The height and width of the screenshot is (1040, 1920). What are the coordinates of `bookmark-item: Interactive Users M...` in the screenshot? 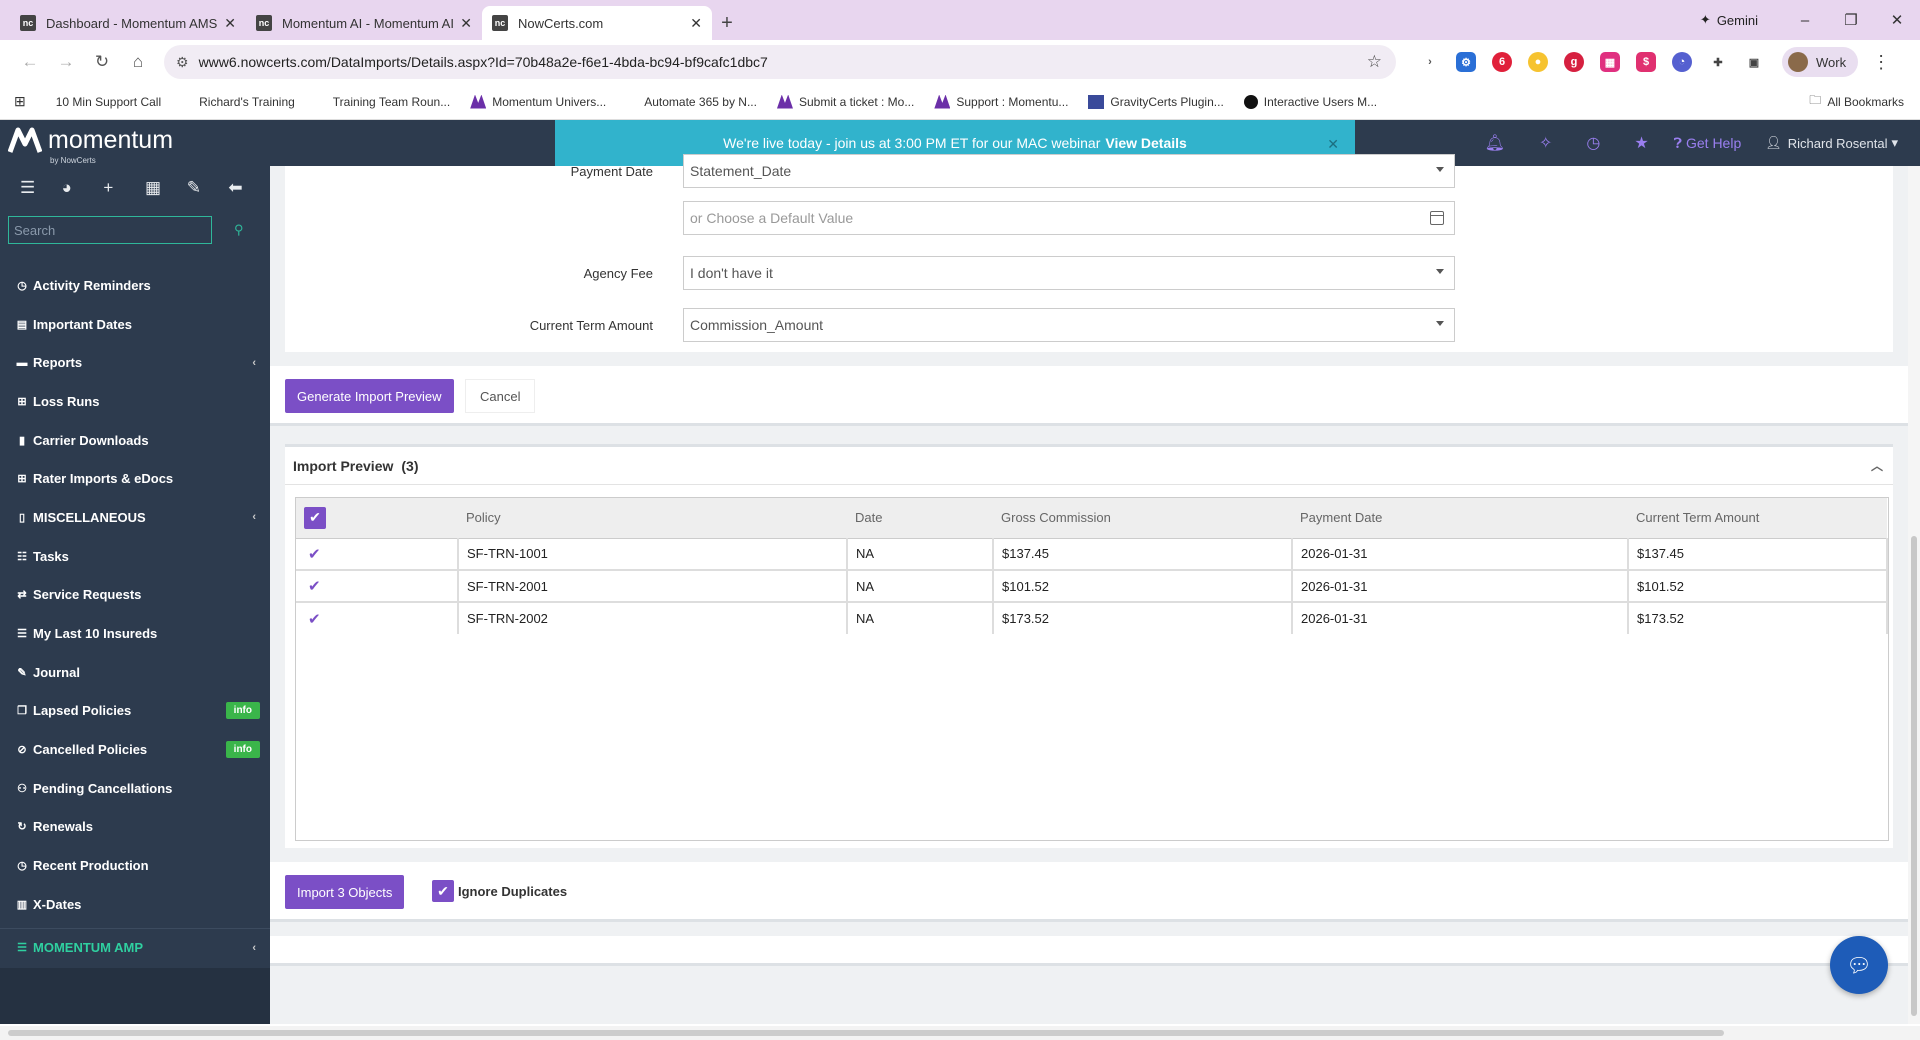 It's located at (1310, 101).